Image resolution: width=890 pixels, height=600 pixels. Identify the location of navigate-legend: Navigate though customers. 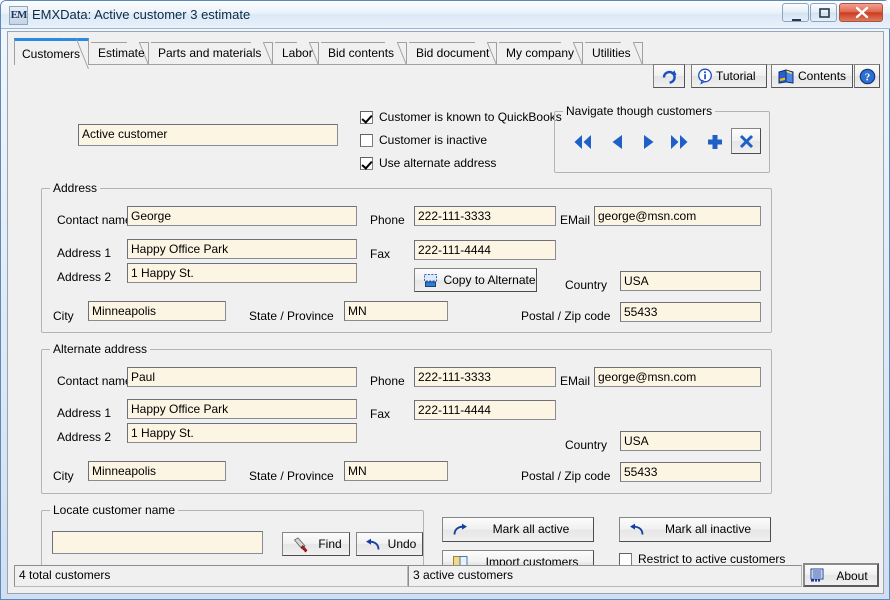
(639, 111).